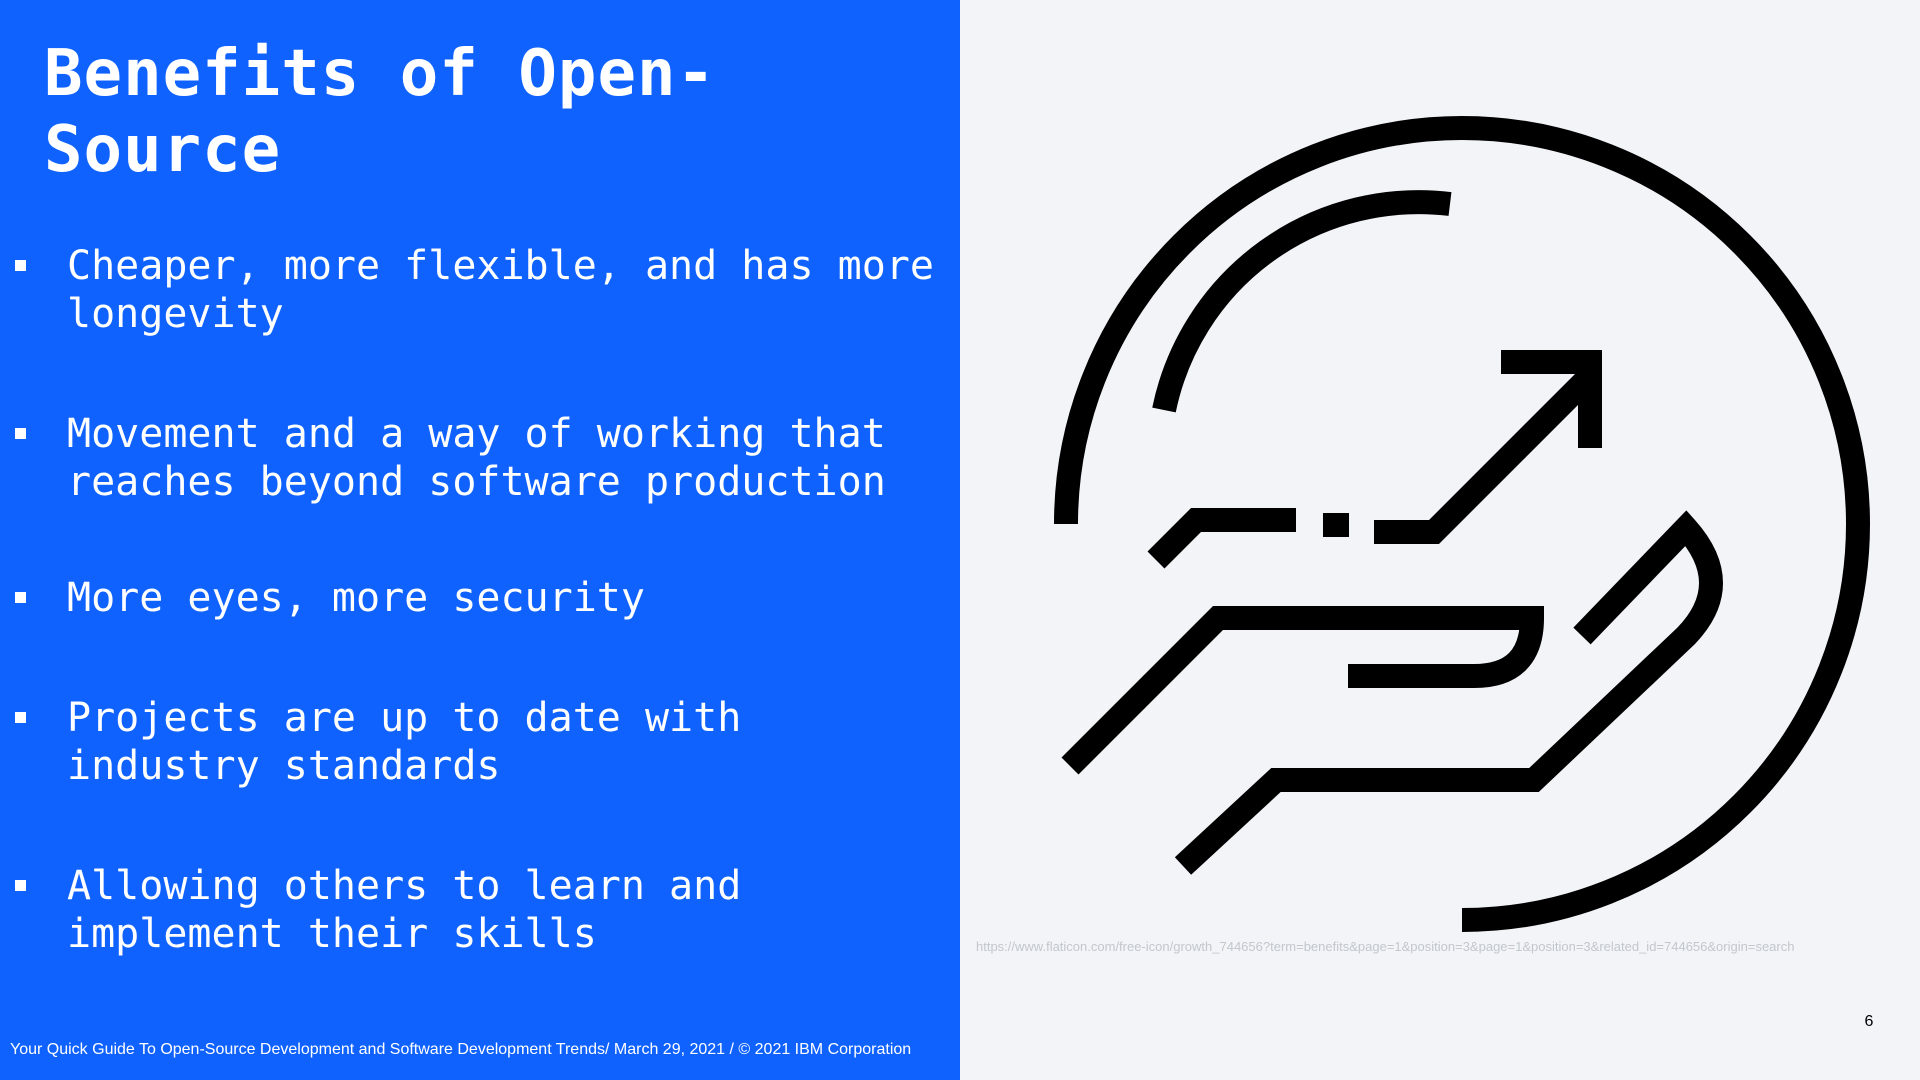 Image resolution: width=1920 pixels, height=1080 pixels. I want to click on list-item-text: More eyes, more security, so click(356, 598).